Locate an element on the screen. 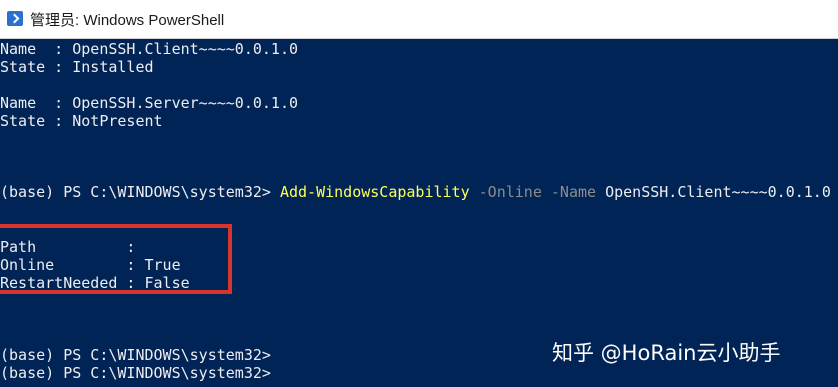 This screenshot has height=387, width=838. console-line: Name : OpenSSH.Server~~~~0.0.1.0 is located at coordinates (149, 103).